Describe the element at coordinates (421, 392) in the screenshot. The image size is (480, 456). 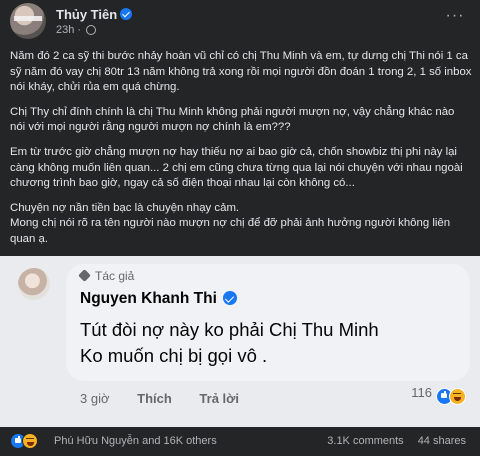
I see `comment-reaction-count: 116` at that location.